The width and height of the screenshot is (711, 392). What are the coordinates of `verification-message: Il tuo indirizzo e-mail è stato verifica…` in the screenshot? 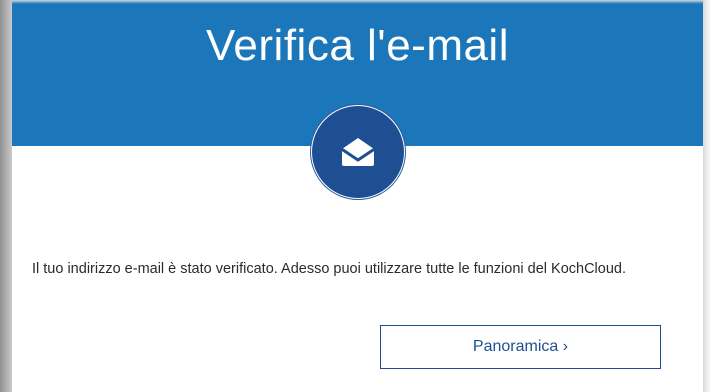 It's located at (329, 269).